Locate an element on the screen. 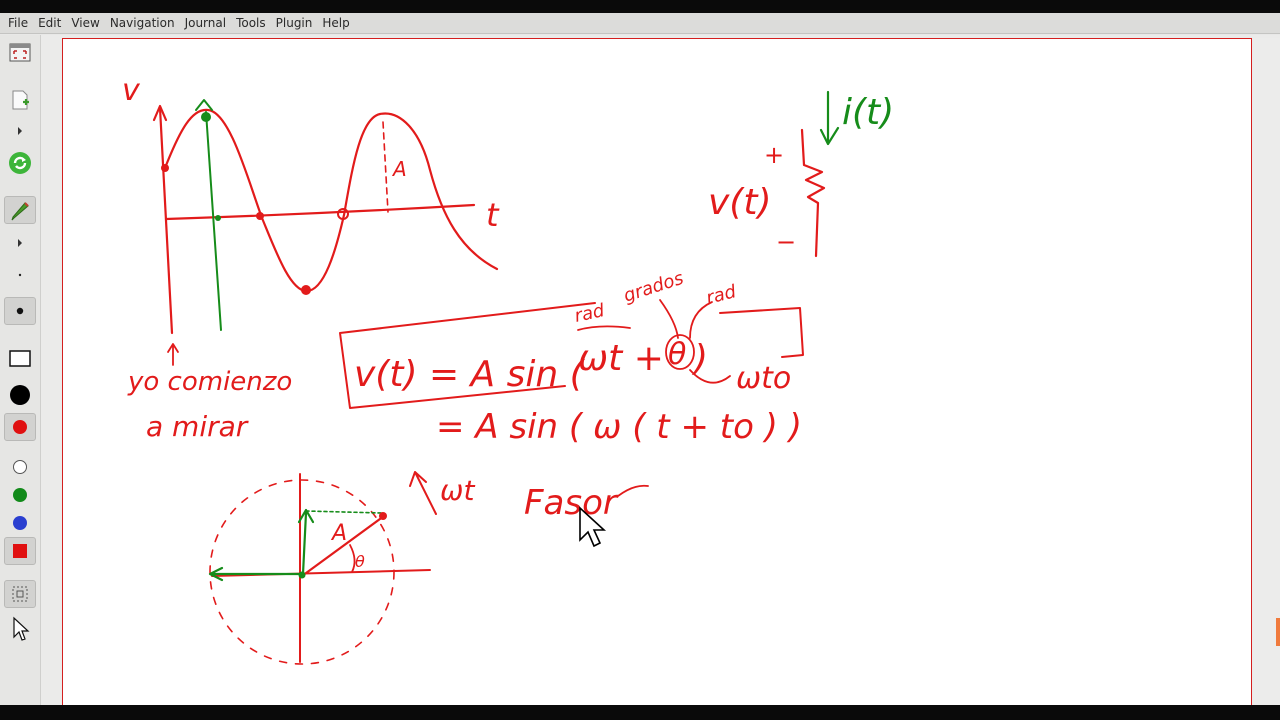  observer-arrow is located at coordinates (204, 105).